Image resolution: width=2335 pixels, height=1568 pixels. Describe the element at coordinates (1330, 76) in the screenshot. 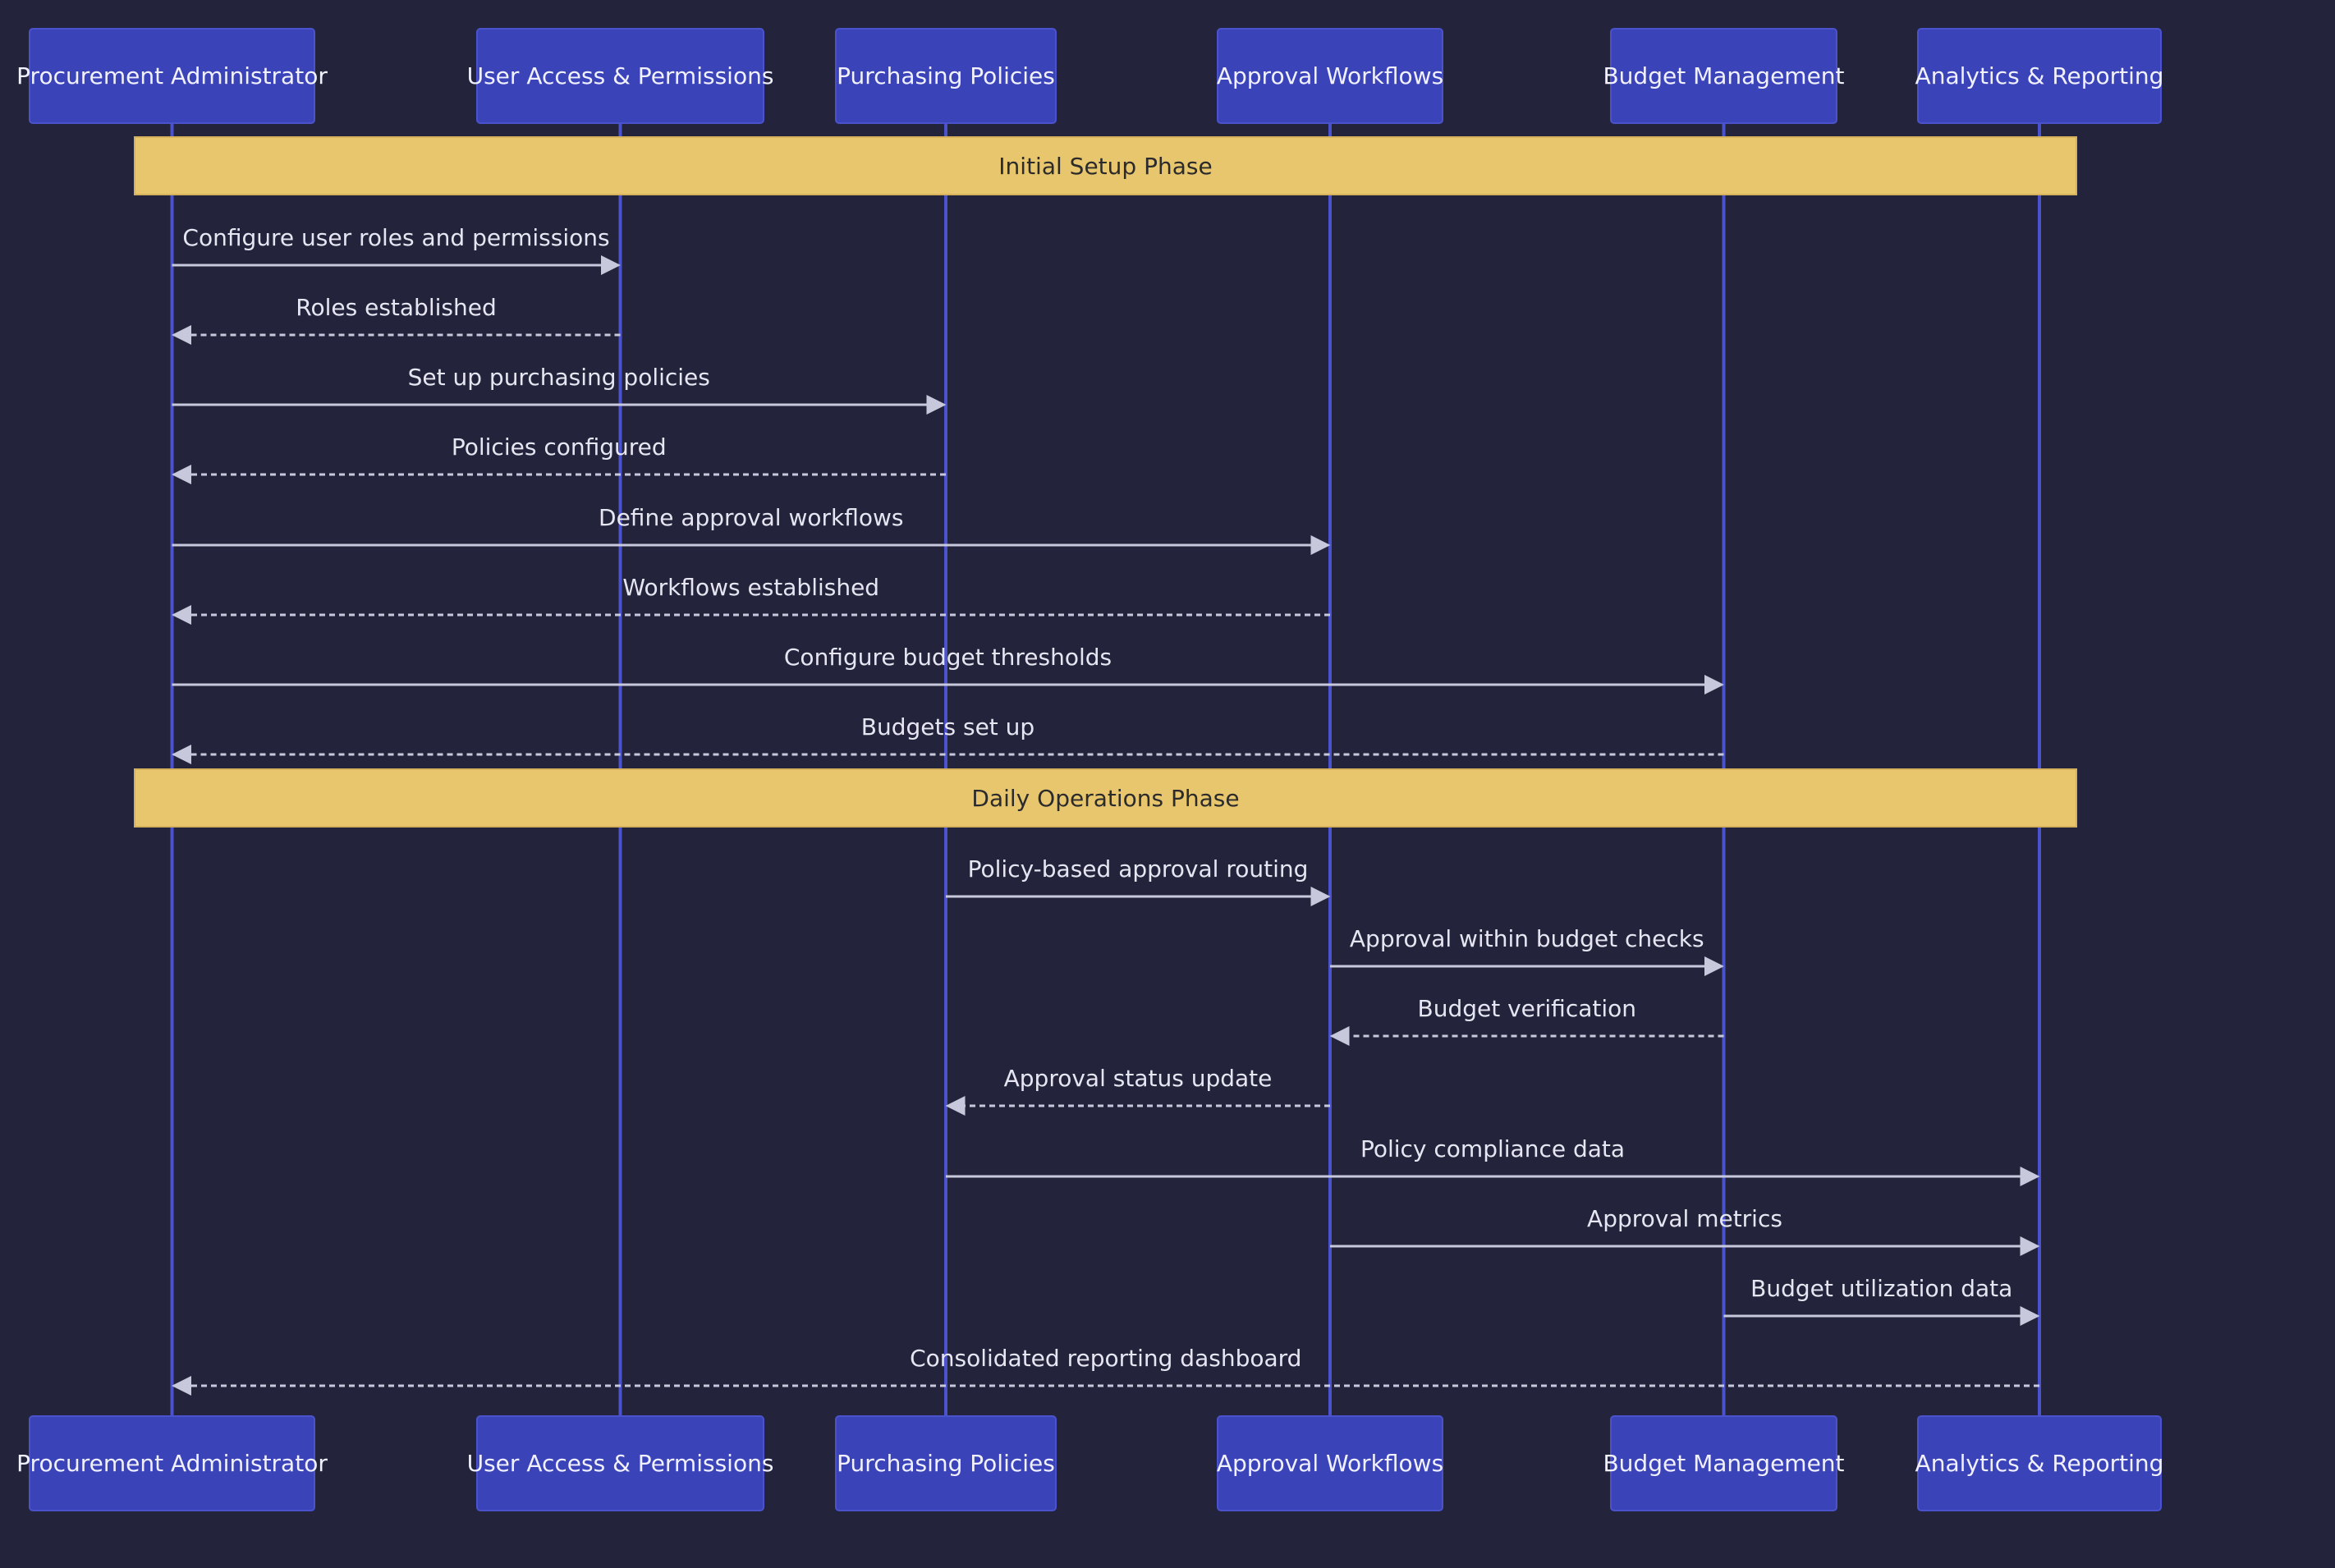

I see `participant-workflows-top: Approval Workflows` at that location.